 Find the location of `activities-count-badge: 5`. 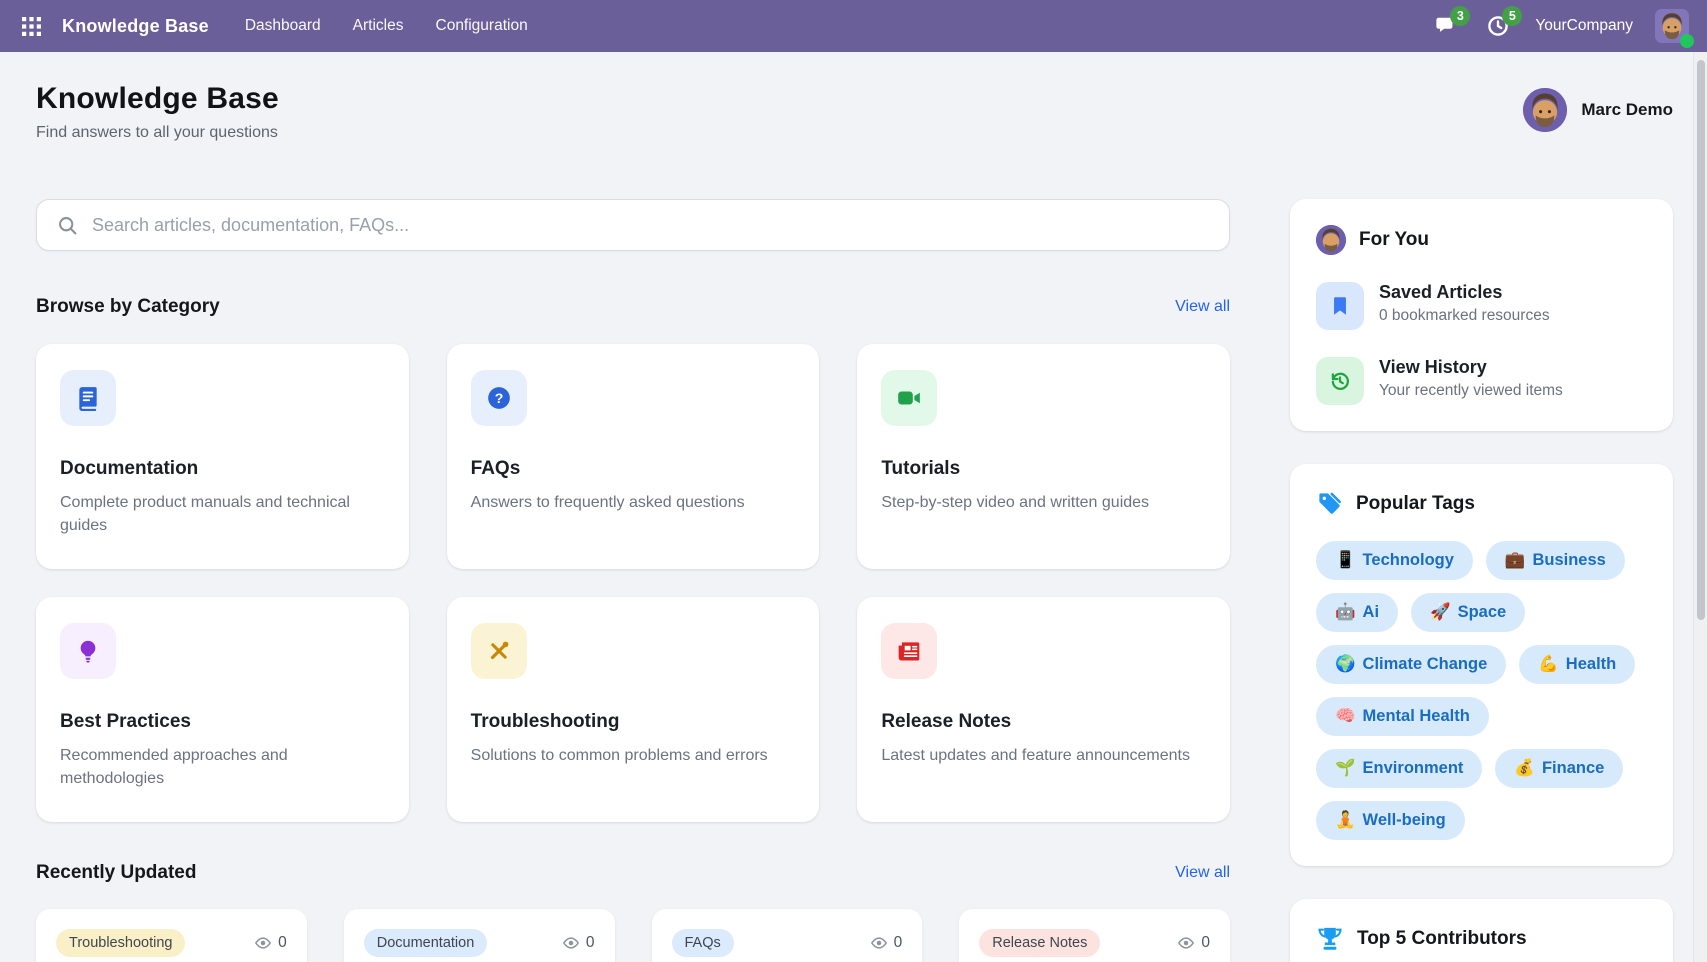

activities-count-badge: 5 is located at coordinates (1512, 16).